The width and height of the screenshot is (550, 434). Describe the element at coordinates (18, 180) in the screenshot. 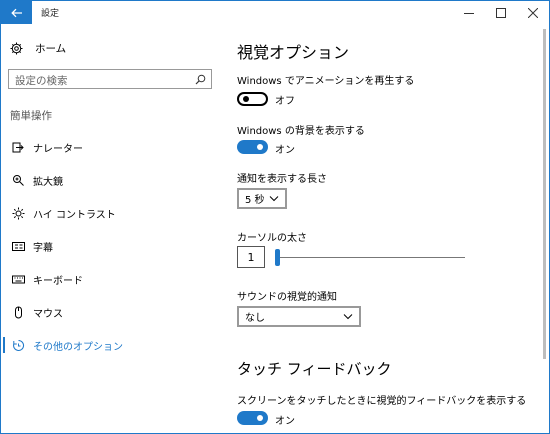

I see `magnifier-icon` at that location.